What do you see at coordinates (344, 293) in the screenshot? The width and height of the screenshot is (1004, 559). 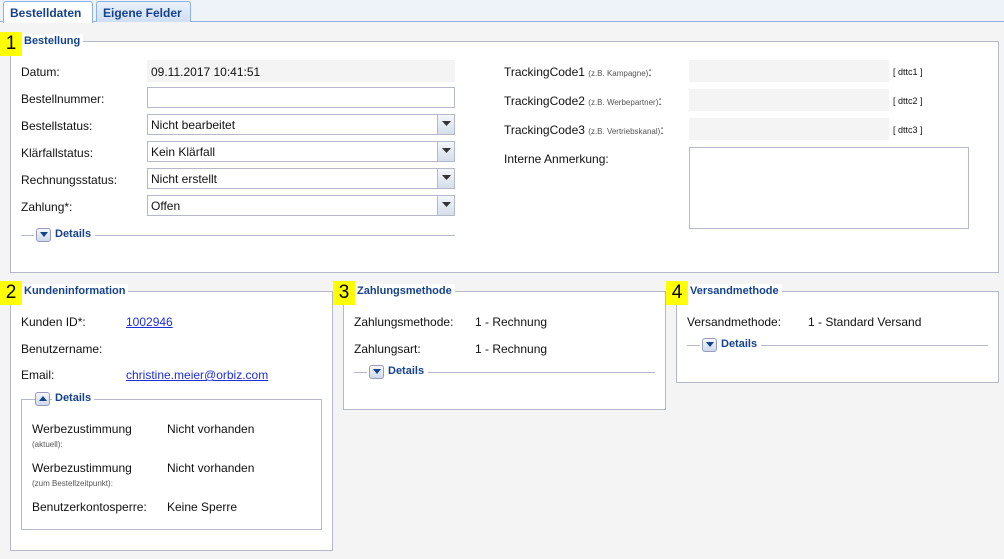 I see `marker-3: 3` at bounding box center [344, 293].